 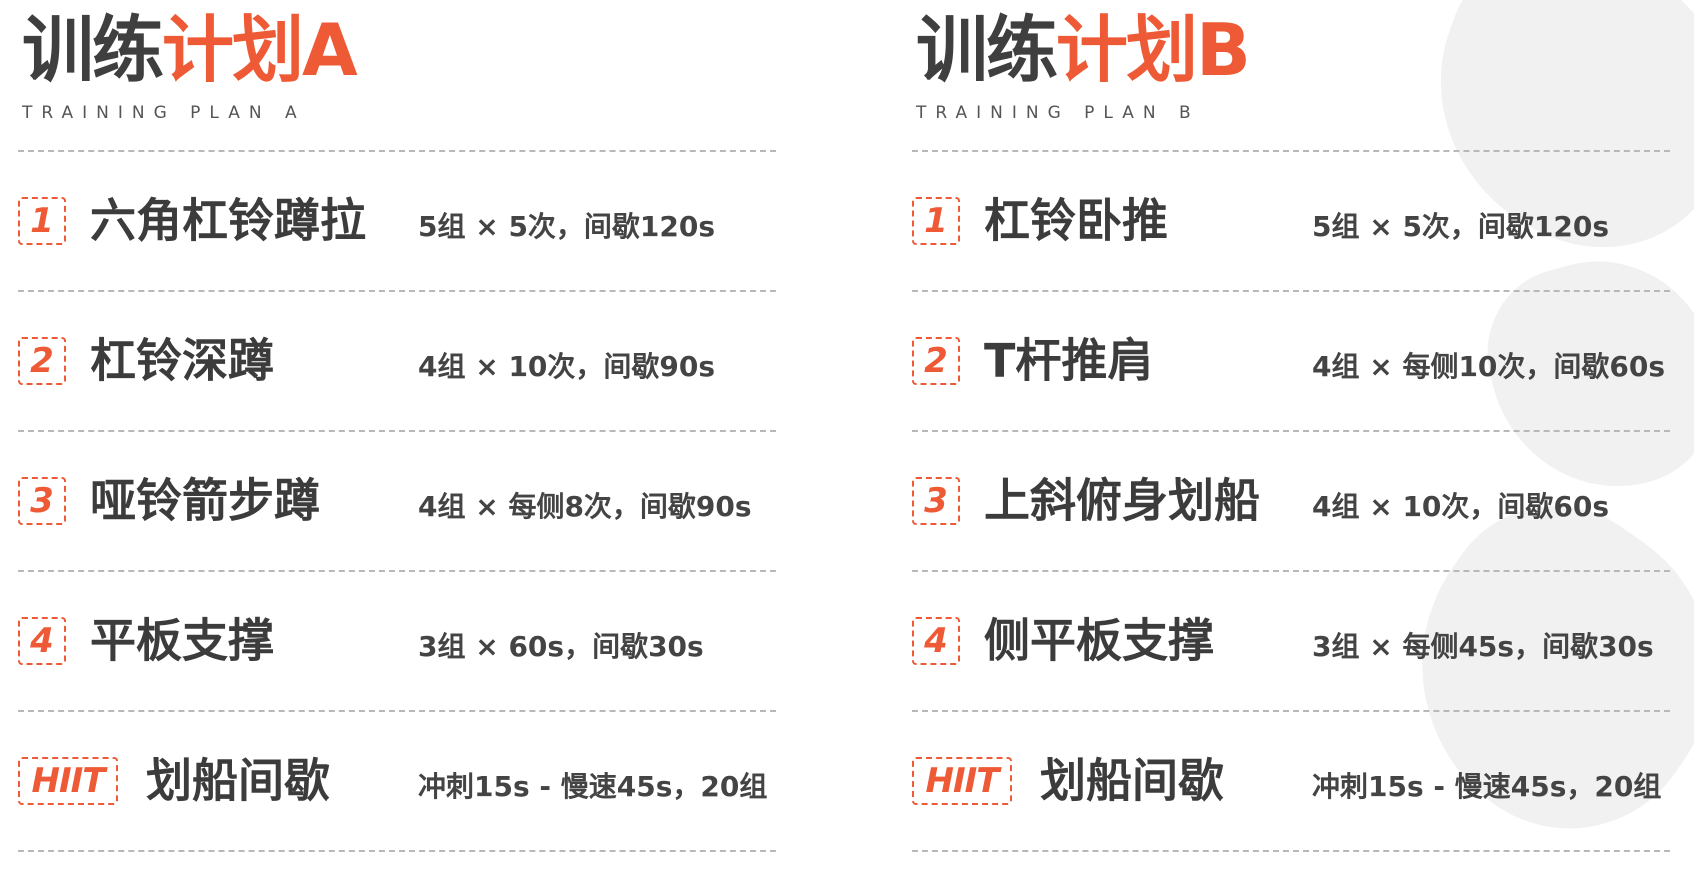 I want to click on plan-header: 训练计划A TRAINING PLAN A, so click(x=398, y=75).